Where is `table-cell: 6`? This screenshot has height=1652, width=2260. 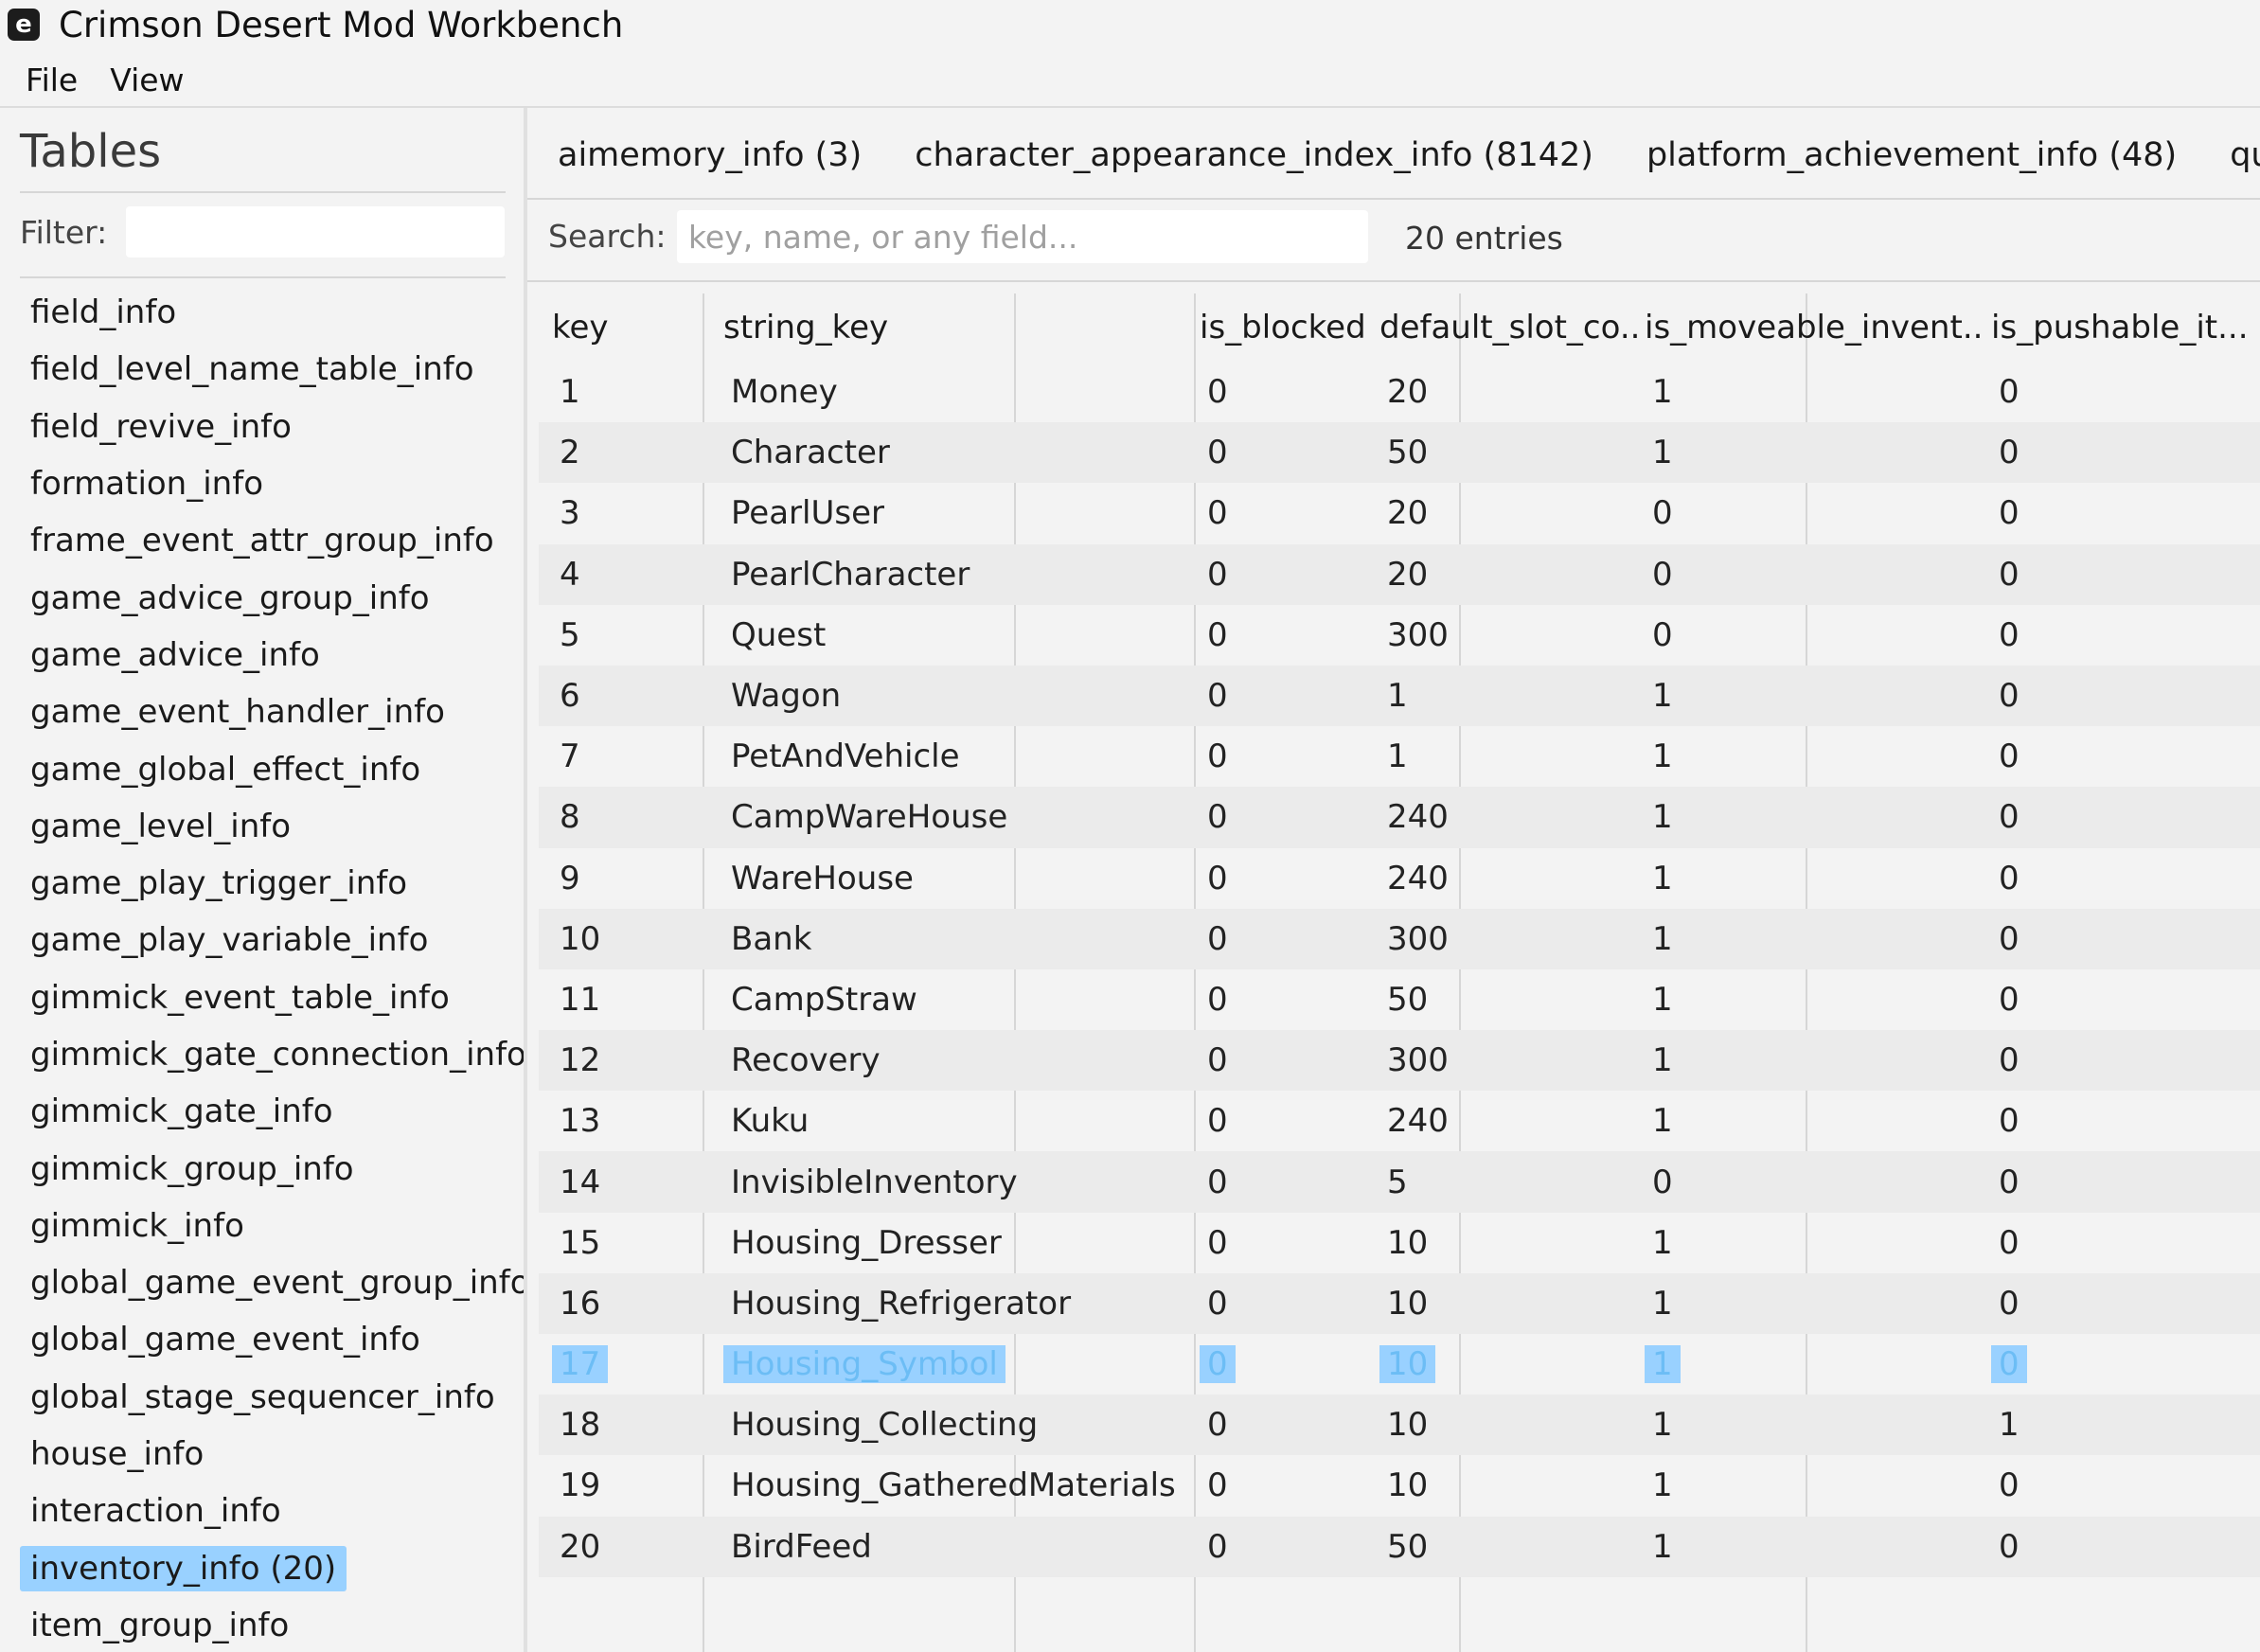 table-cell: 6 is located at coordinates (627, 696).